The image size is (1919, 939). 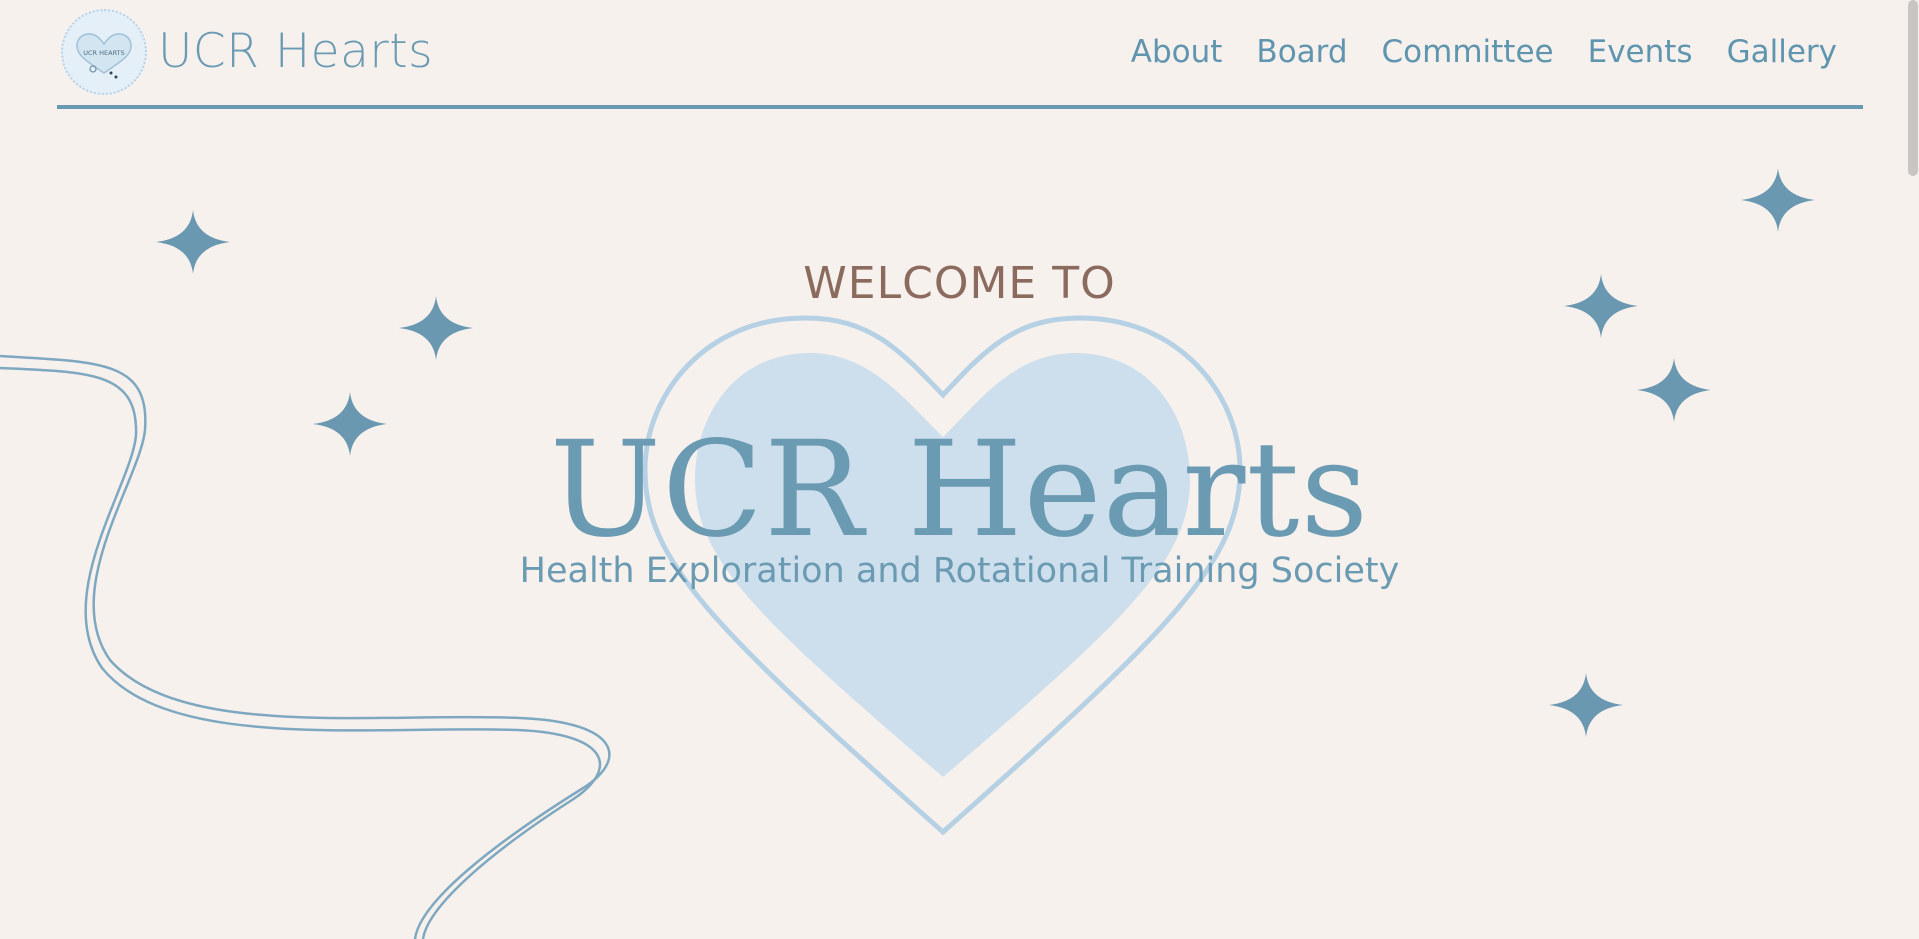 What do you see at coordinates (1912, 469) in the screenshot?
I see `page-scrollbar` at bounding box center [1912, 469].